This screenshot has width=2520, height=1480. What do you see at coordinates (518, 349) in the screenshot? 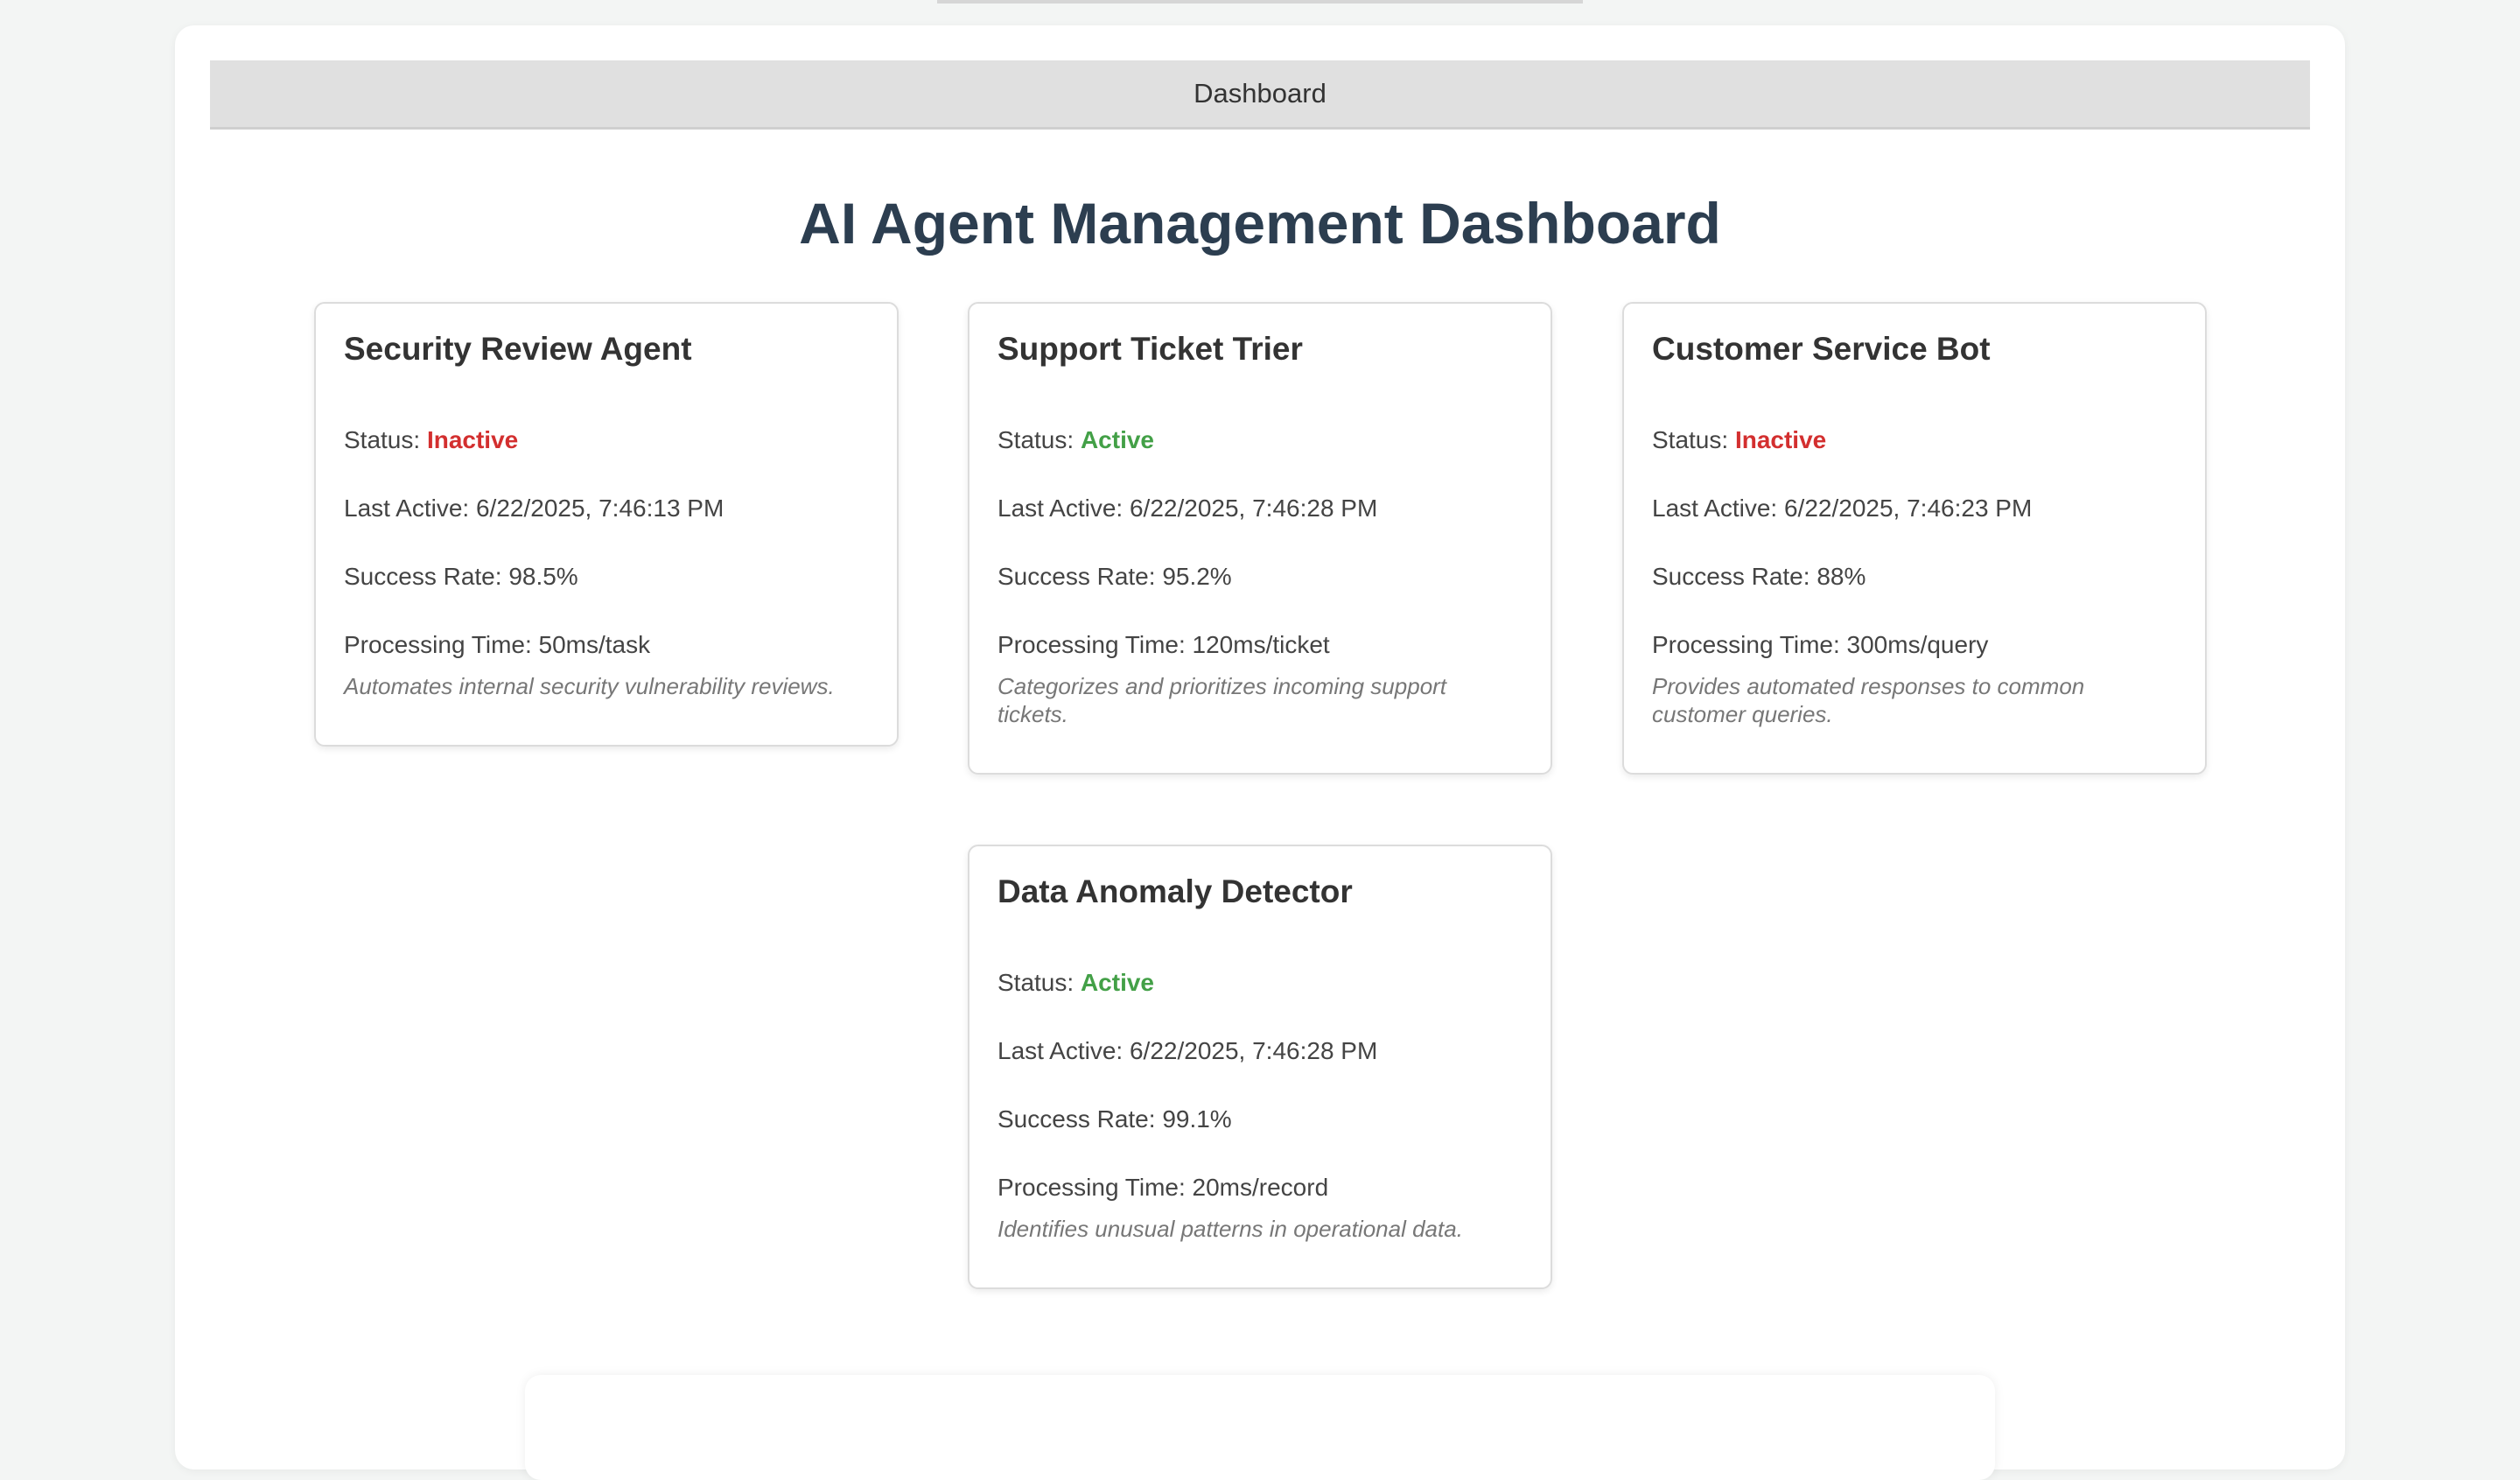
I see `agent-name: Security Review Agent` at bounding box center [518, 349].